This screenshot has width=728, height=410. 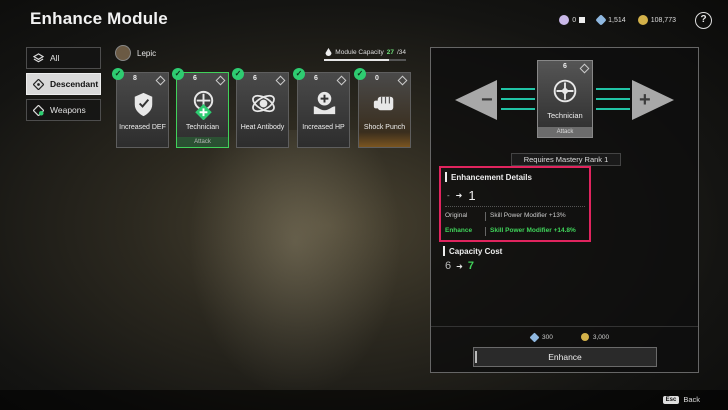 I want to click on capacity-to: 7, so click(x=470, y=266).